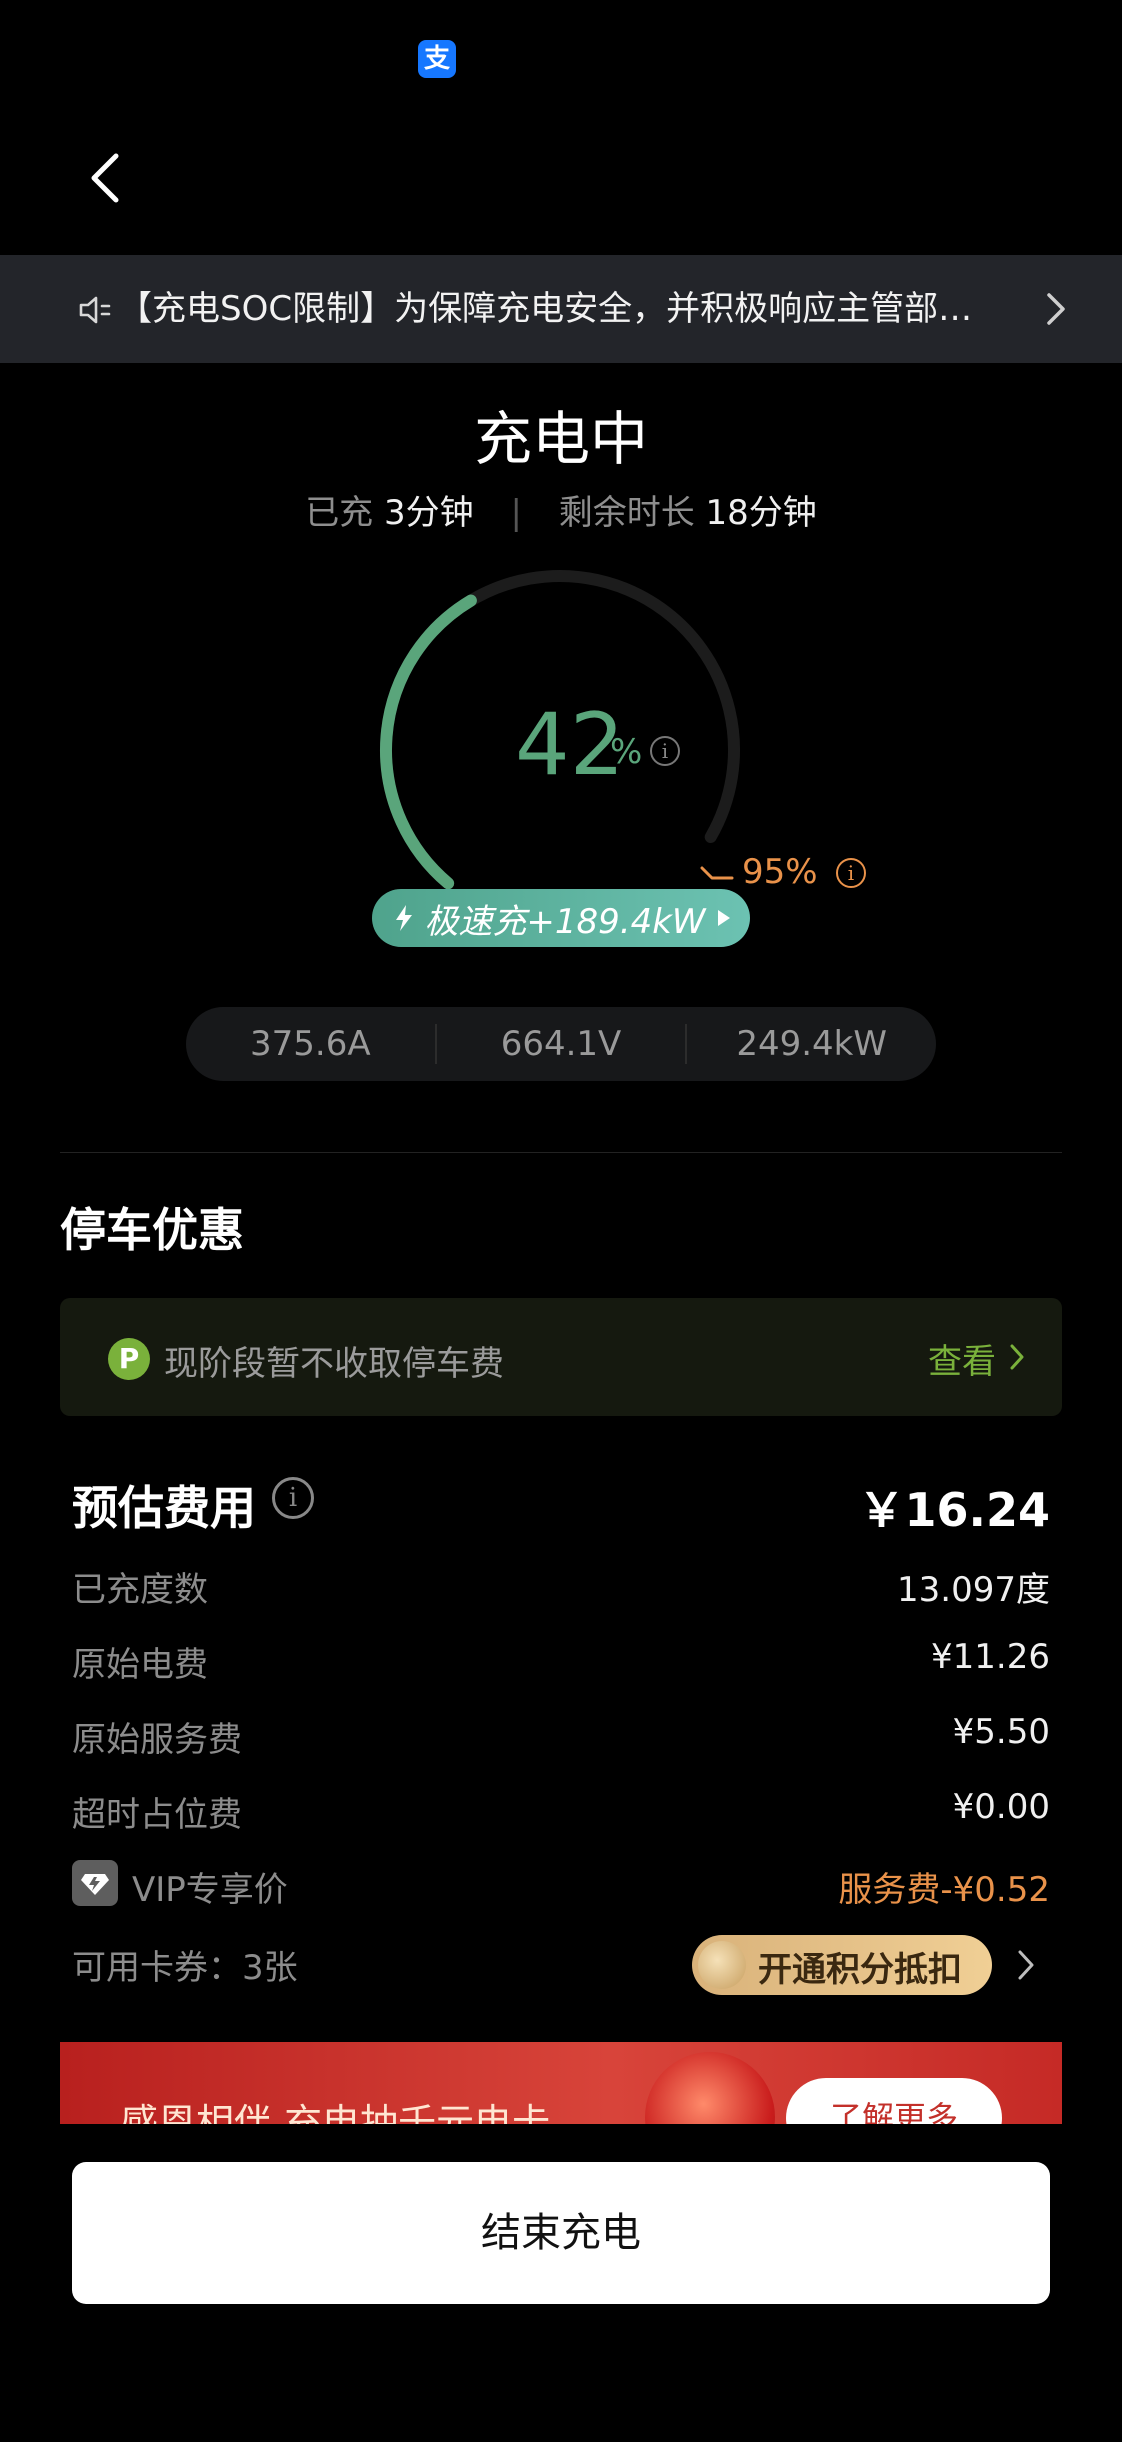  I want to click on fee-row-value: ¥11.26, so click(990, 1657).